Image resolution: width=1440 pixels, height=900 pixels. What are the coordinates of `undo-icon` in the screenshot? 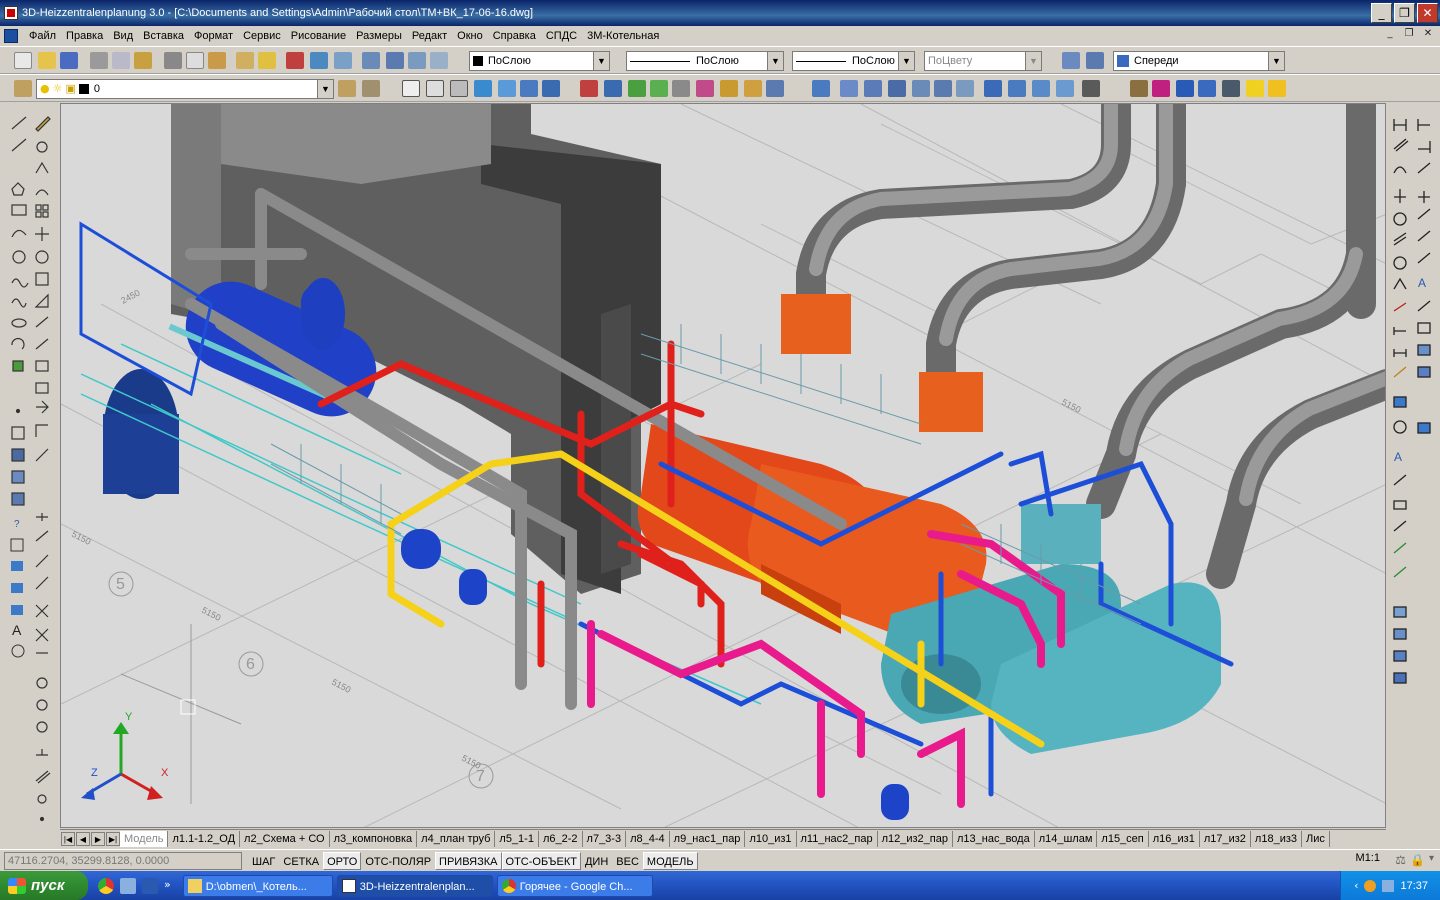 It's located at (295, 60).